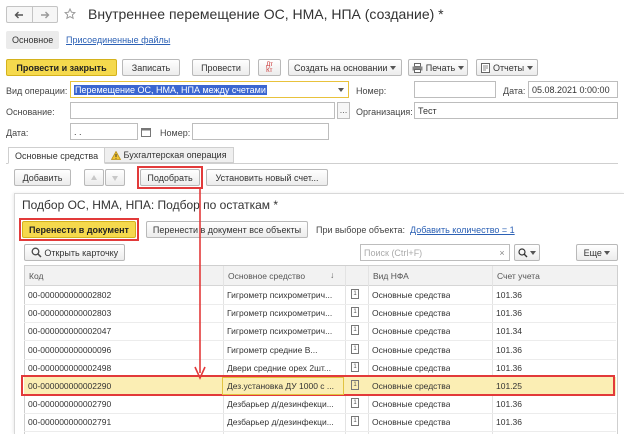 This screenshot has width=624, height=434. I want to click on back-button, so click(20, 14).